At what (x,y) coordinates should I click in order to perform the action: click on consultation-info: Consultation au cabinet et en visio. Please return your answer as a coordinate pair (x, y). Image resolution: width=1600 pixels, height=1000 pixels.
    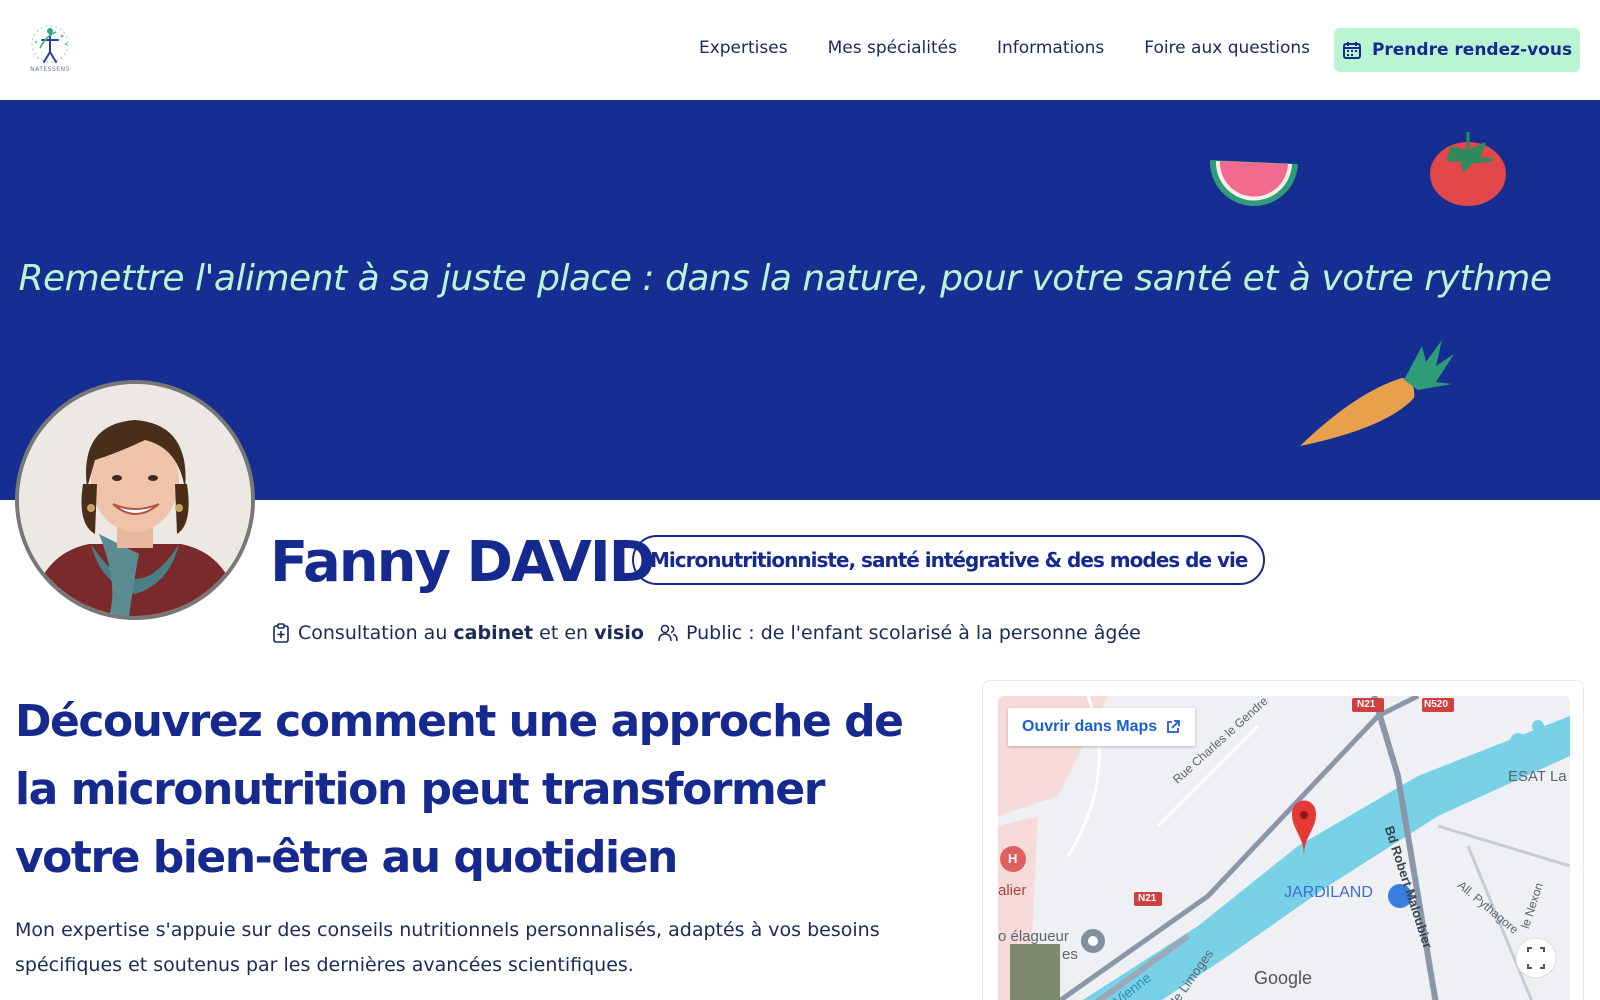
    Looking at the image, I should click on (458, 633).